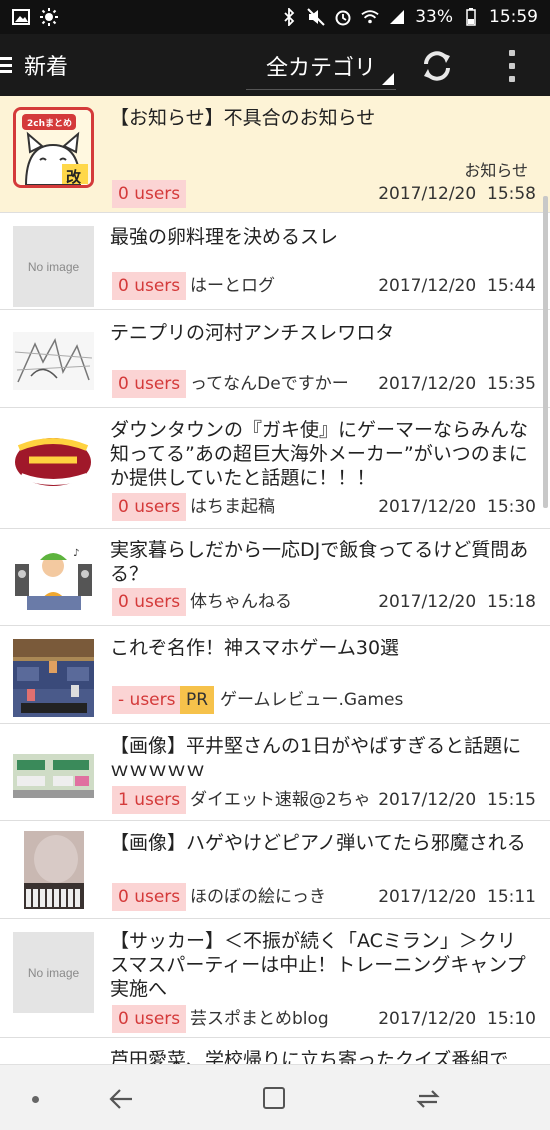  What do you see at coordinates (197, 700) in the screenshot?
I see `pr-badge: PR` at bounding box center [197, 700].